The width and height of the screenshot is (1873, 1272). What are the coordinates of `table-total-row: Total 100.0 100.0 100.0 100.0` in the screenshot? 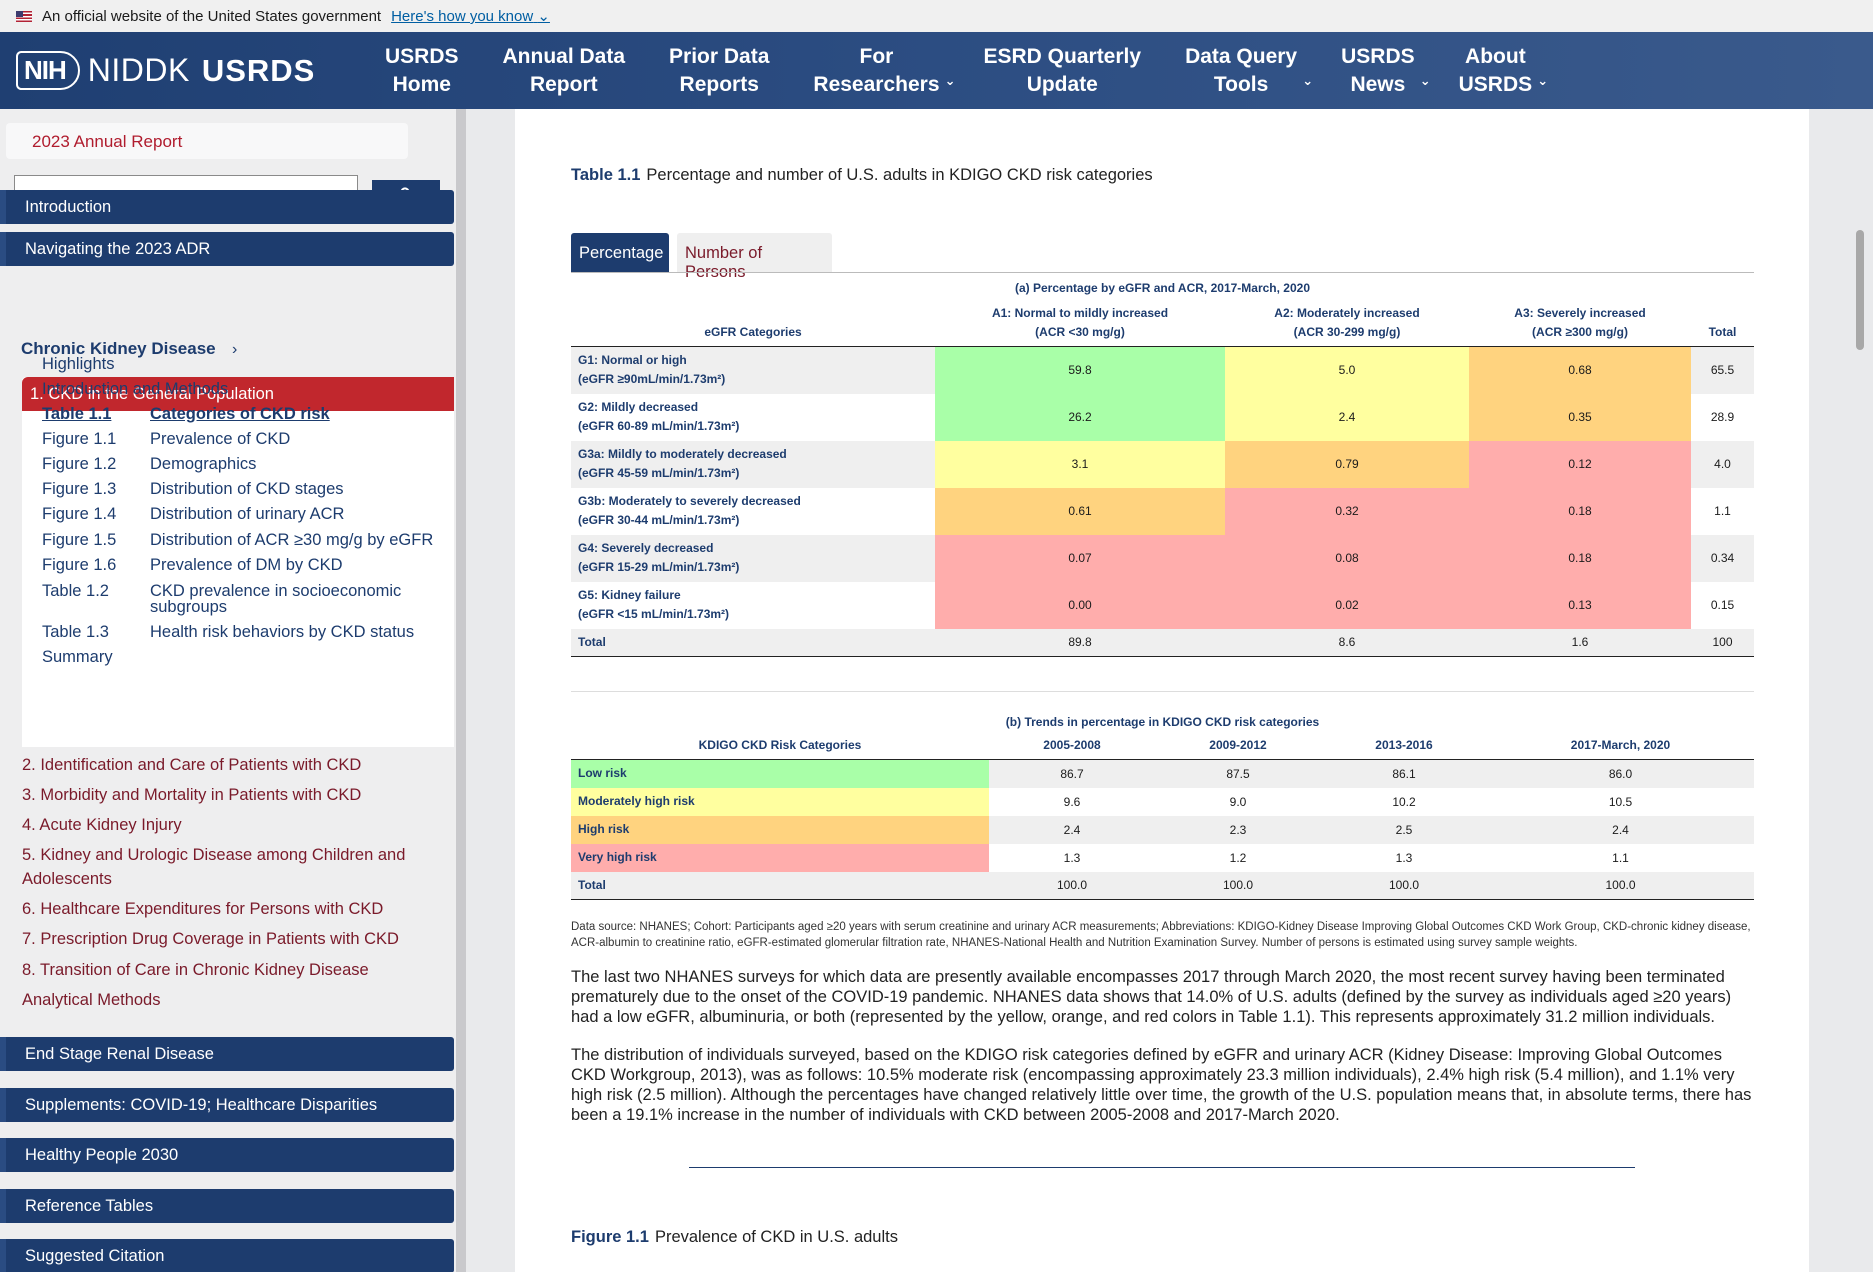 It's located at (1162, 885).